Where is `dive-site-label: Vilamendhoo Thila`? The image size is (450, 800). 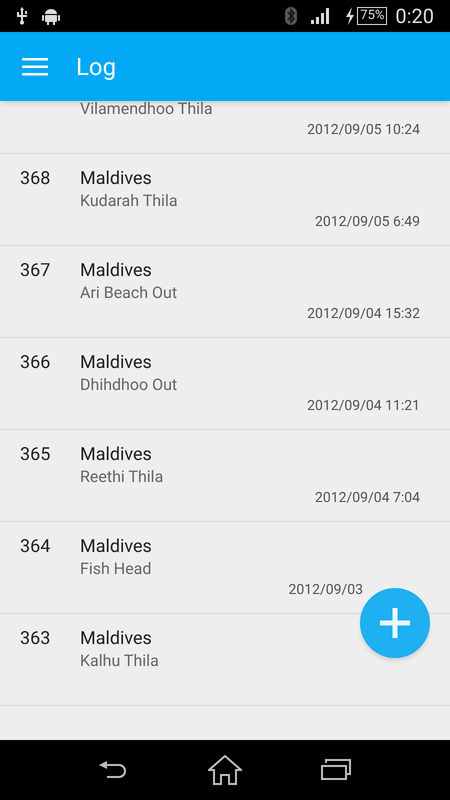
dive-site-label: Vilamendhoo Thila is located at coordinates (146, 110).